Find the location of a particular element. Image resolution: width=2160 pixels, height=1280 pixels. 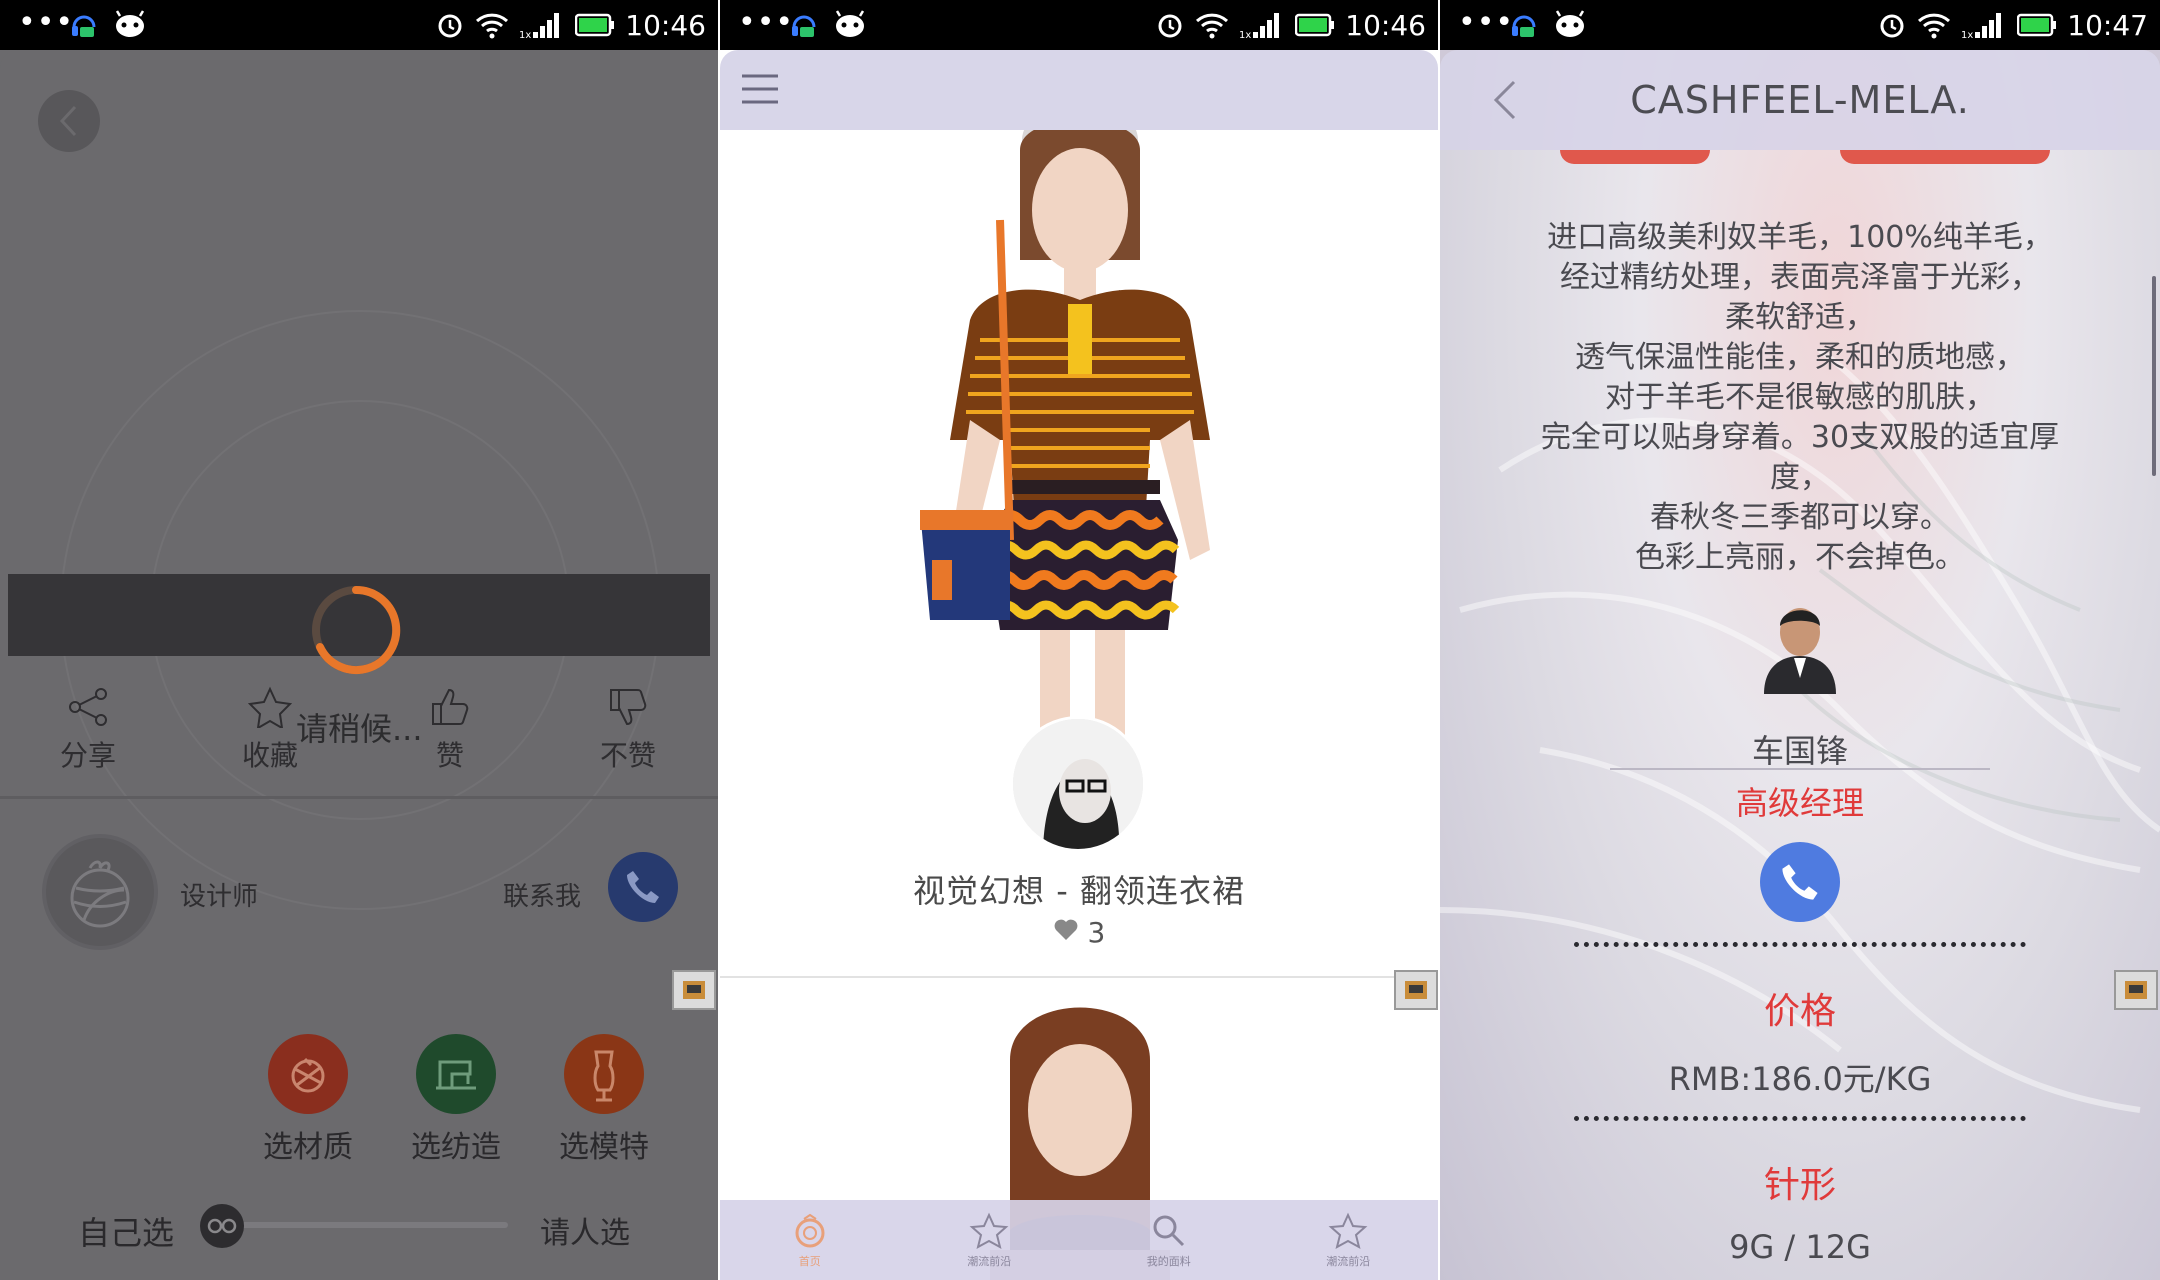

description-line: 透气保温性能佳，柔和的质地感， is located at coordinates (1800, 357).